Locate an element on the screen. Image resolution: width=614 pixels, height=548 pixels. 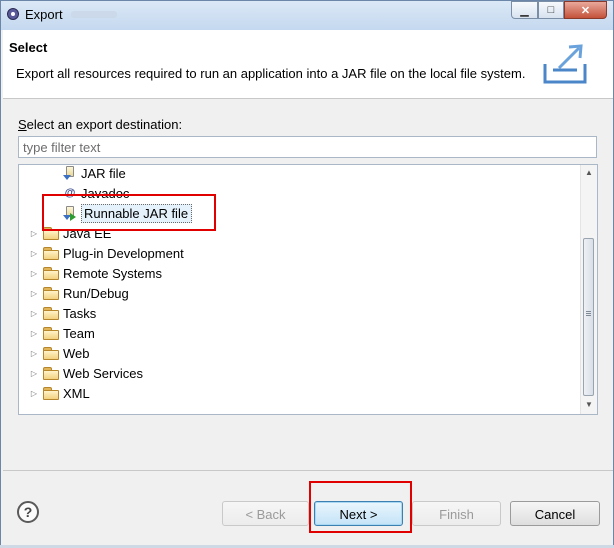
tree-item-label: Web is located at coordinates (76, 353).